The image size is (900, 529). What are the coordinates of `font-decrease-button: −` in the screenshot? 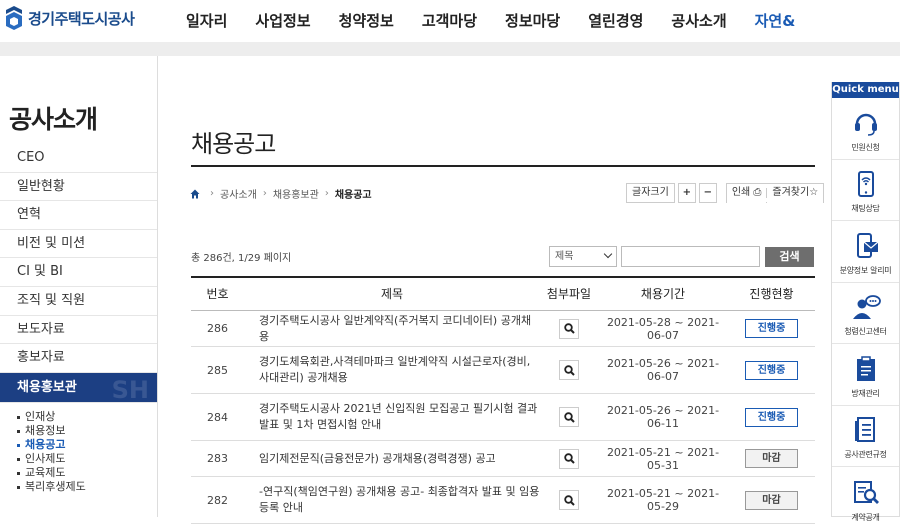 It's located at (707, 193).